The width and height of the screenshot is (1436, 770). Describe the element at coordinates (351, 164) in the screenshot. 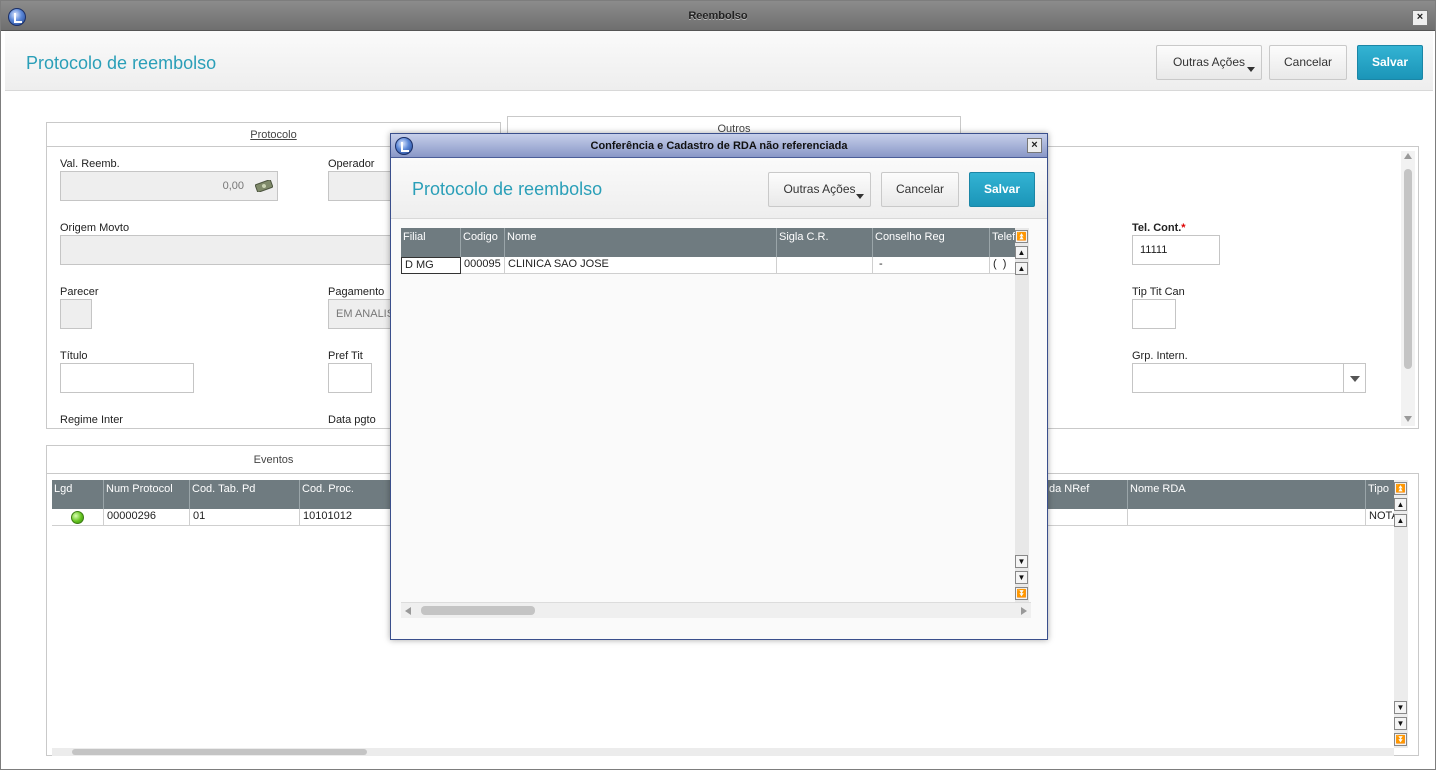

I see `operador-label: Operador` at that location.